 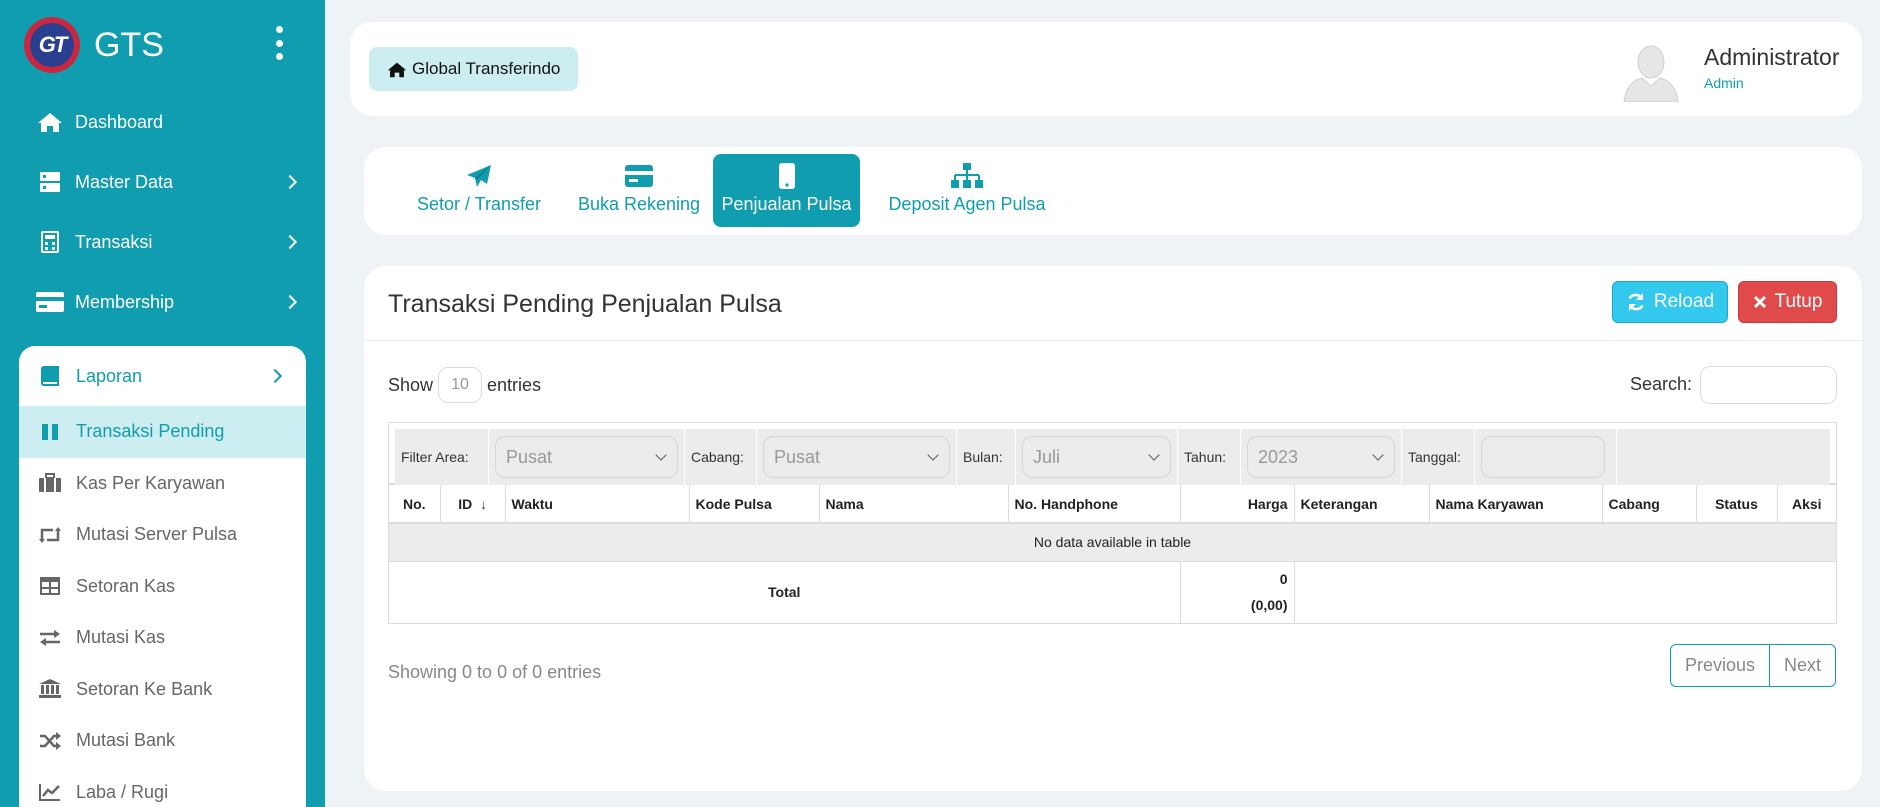 I want to click on col-no-handphone: No. Handphone, so click(x=1094, y=504).